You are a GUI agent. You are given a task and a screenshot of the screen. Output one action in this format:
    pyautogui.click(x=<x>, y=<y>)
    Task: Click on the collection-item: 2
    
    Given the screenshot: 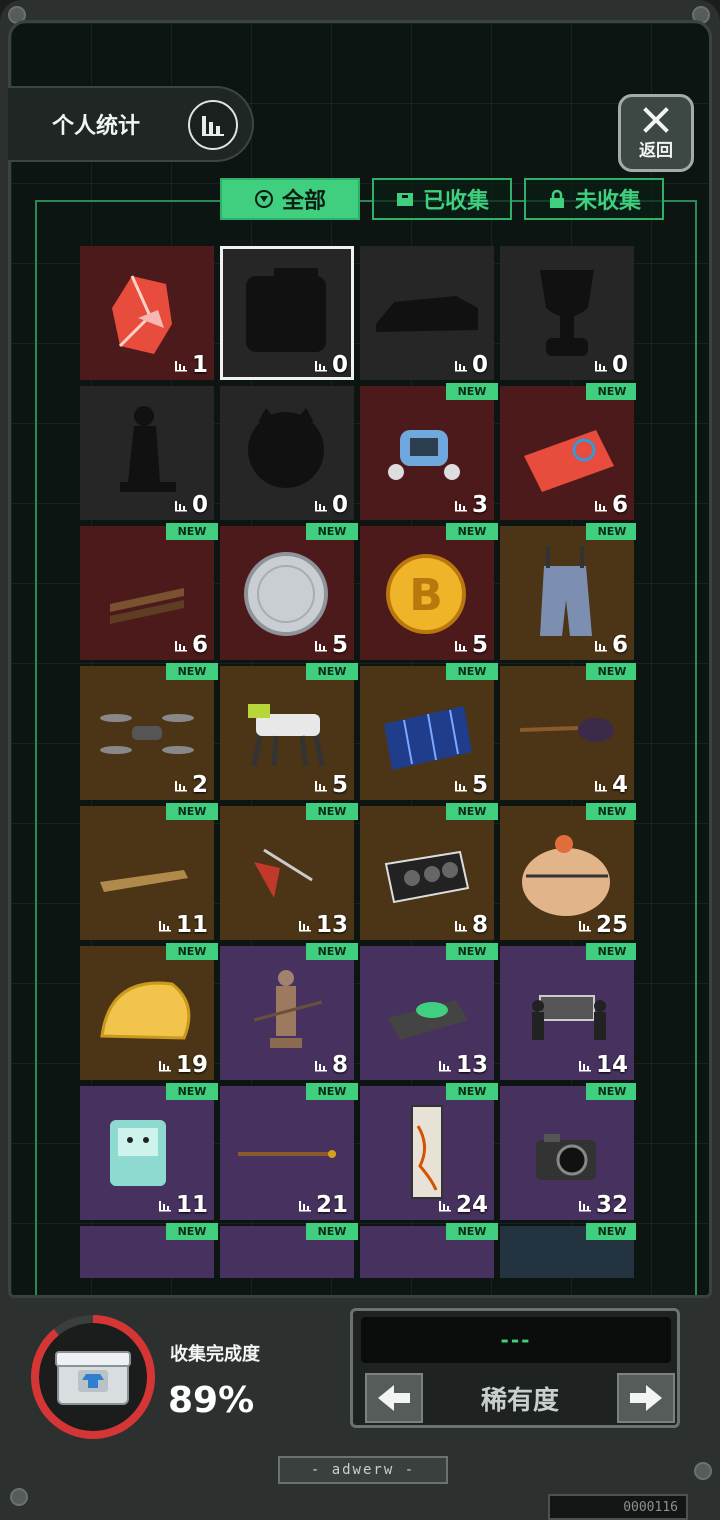 What is the action you would take?
    pyautogui.click(x=147, y=733)
    